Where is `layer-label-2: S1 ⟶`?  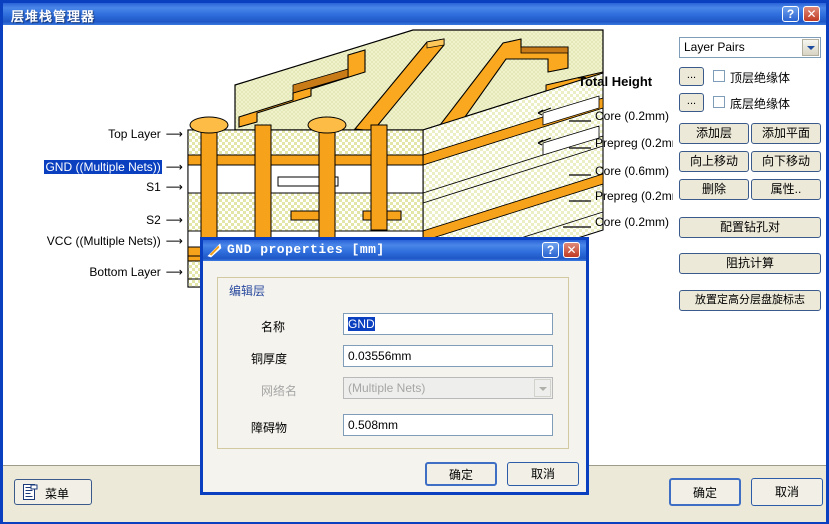
layer-label-2: S1 ⟶ is located at coordinates (164, 187).